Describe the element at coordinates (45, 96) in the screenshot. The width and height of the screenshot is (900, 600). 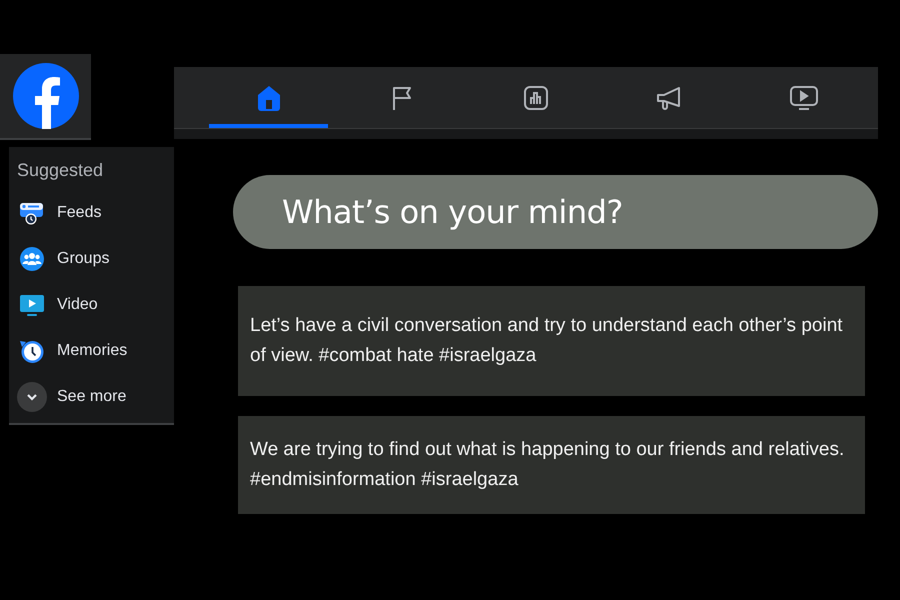
I see `logo-icon` at that location.